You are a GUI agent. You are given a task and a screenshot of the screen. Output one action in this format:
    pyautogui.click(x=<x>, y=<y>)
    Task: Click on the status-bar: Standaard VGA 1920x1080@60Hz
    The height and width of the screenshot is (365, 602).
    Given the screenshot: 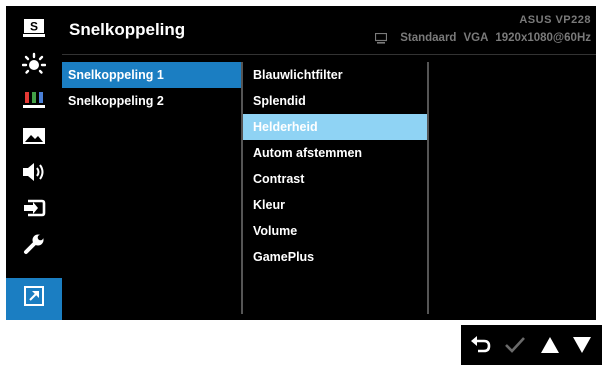 What is the action you would take?
    pyautogui.click(x=483, y=38)
    